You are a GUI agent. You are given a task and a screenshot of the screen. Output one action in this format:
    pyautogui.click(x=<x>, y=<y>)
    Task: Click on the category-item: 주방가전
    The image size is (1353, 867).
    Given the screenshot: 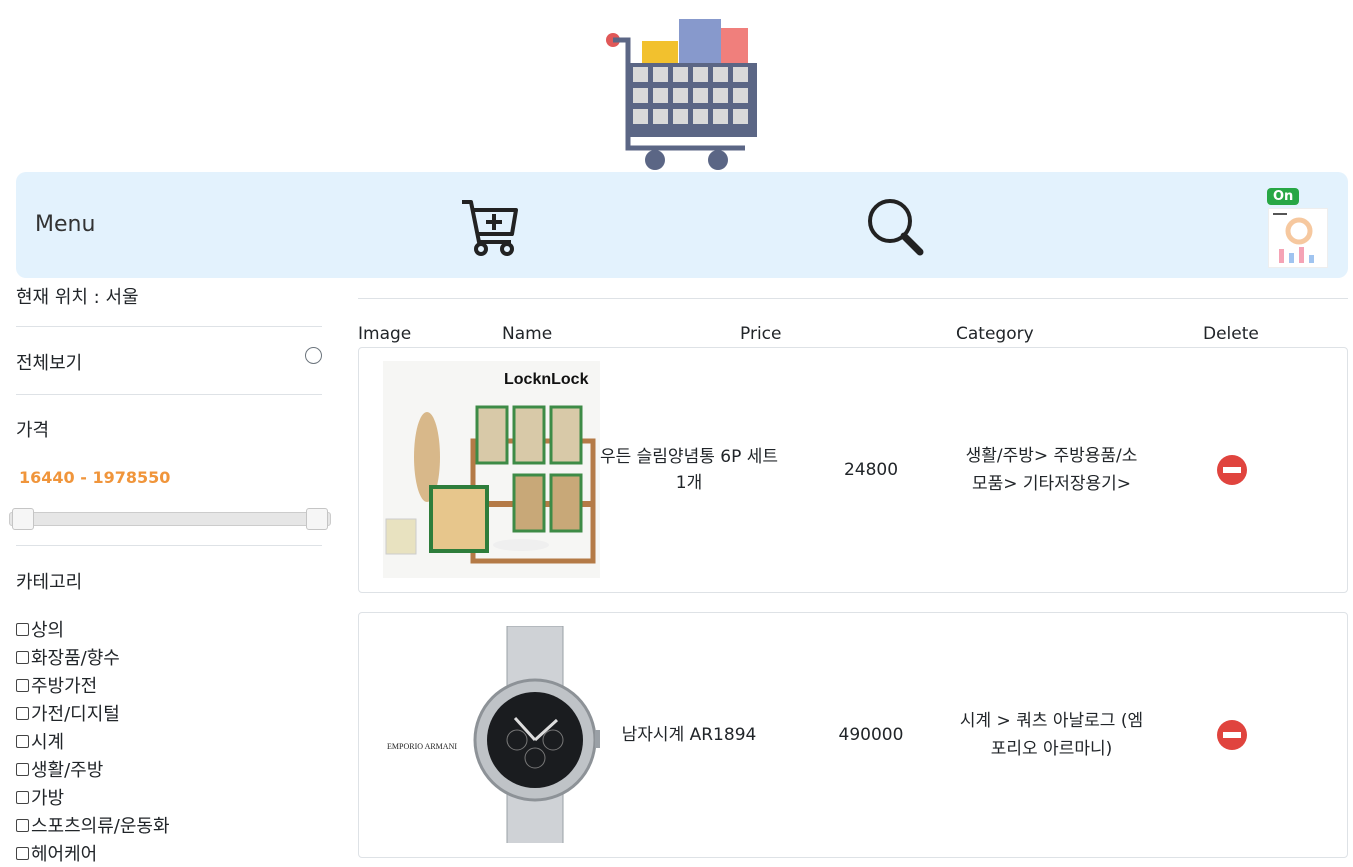 What is the action you would take?
    pyautogui.click(x=93, y=685)
    